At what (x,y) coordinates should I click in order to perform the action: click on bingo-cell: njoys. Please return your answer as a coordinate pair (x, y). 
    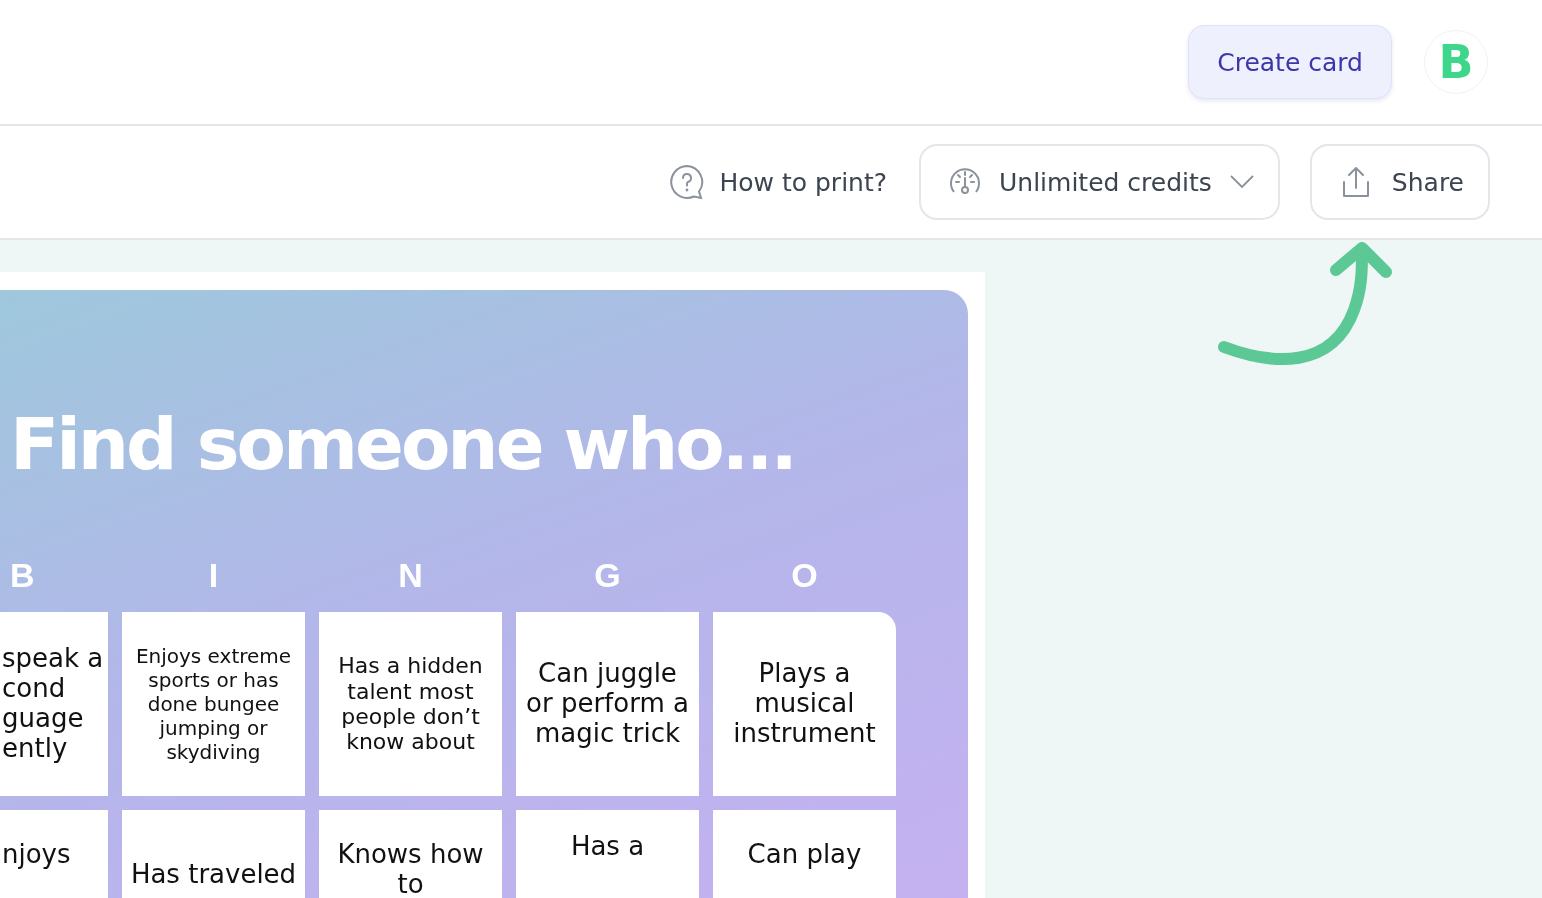
    Looking at the image, I should click on (54, 854).